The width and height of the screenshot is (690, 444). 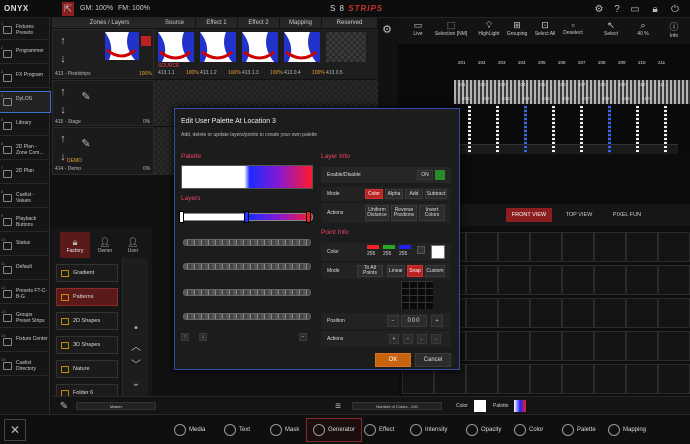 I want to click on tab-color: Color, so click(x=528, y=430).